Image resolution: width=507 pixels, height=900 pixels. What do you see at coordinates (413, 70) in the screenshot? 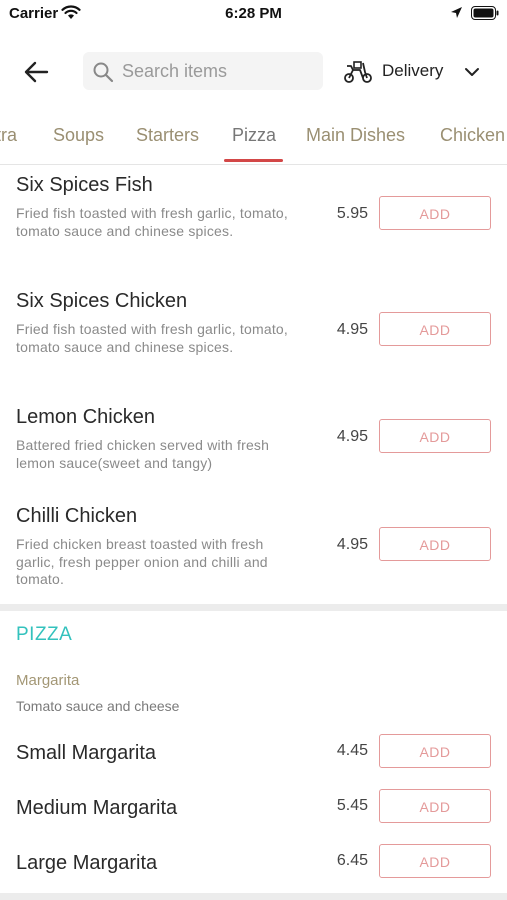
I see `delivery-label: Delivery` at bounding box center [413, 70].